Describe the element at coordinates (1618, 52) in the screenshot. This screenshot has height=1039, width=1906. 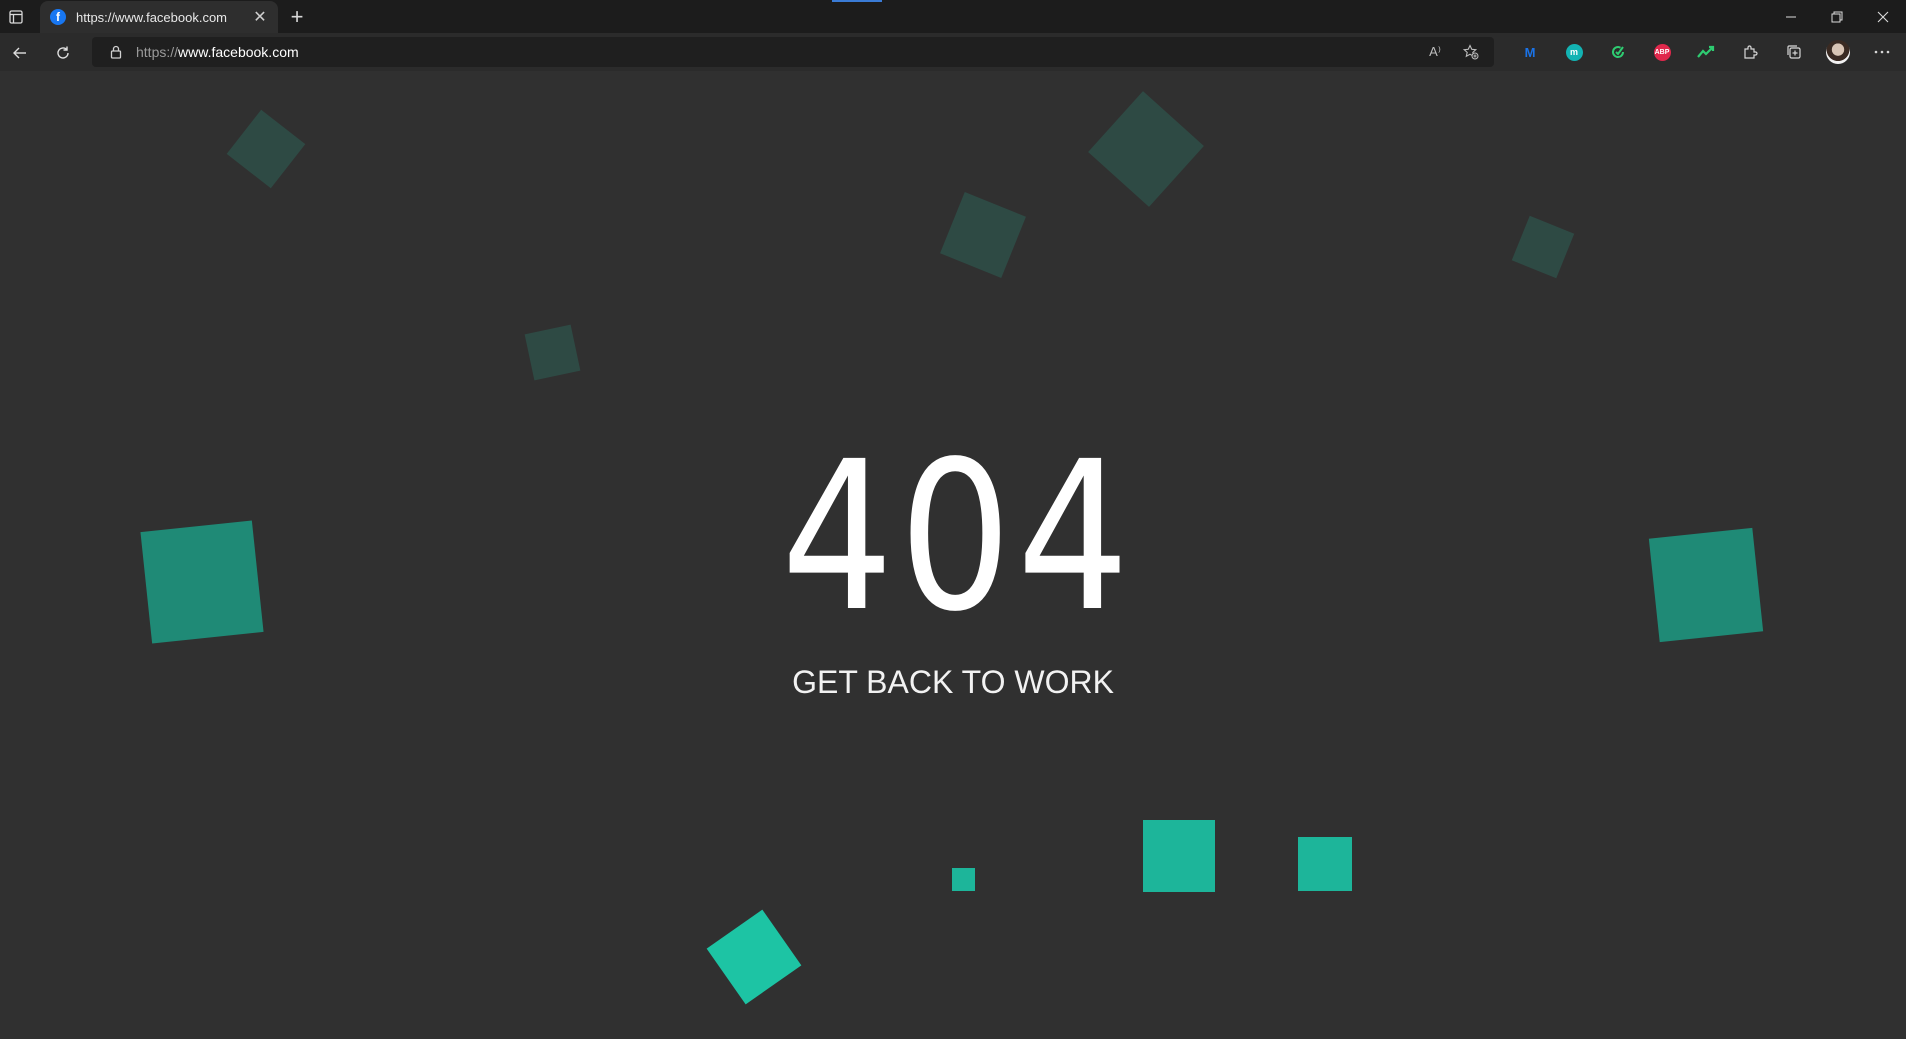
I see `refresh-check-extension-icon` at that location.